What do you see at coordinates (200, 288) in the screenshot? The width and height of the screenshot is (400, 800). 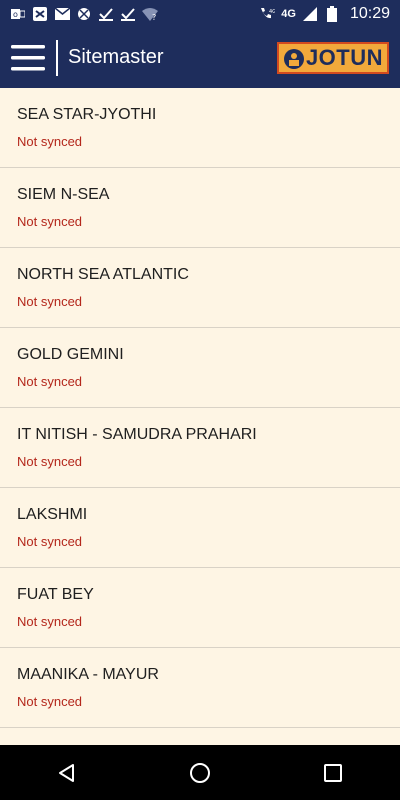 I see `list-item: NORTH SEA ATLANTIC Not synced` at bounding box center [200, 288].